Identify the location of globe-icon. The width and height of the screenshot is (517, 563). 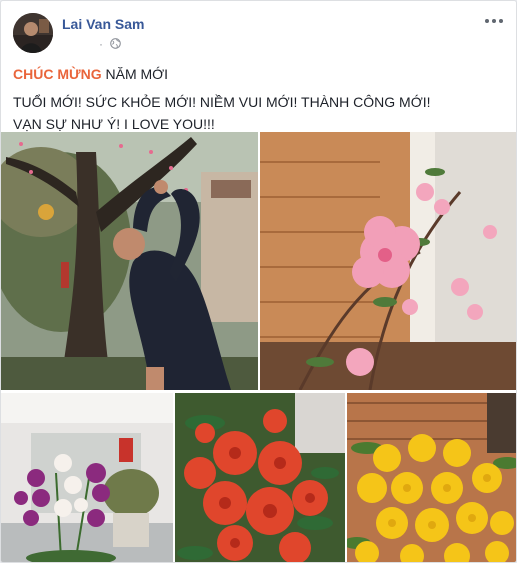
(116, 43).